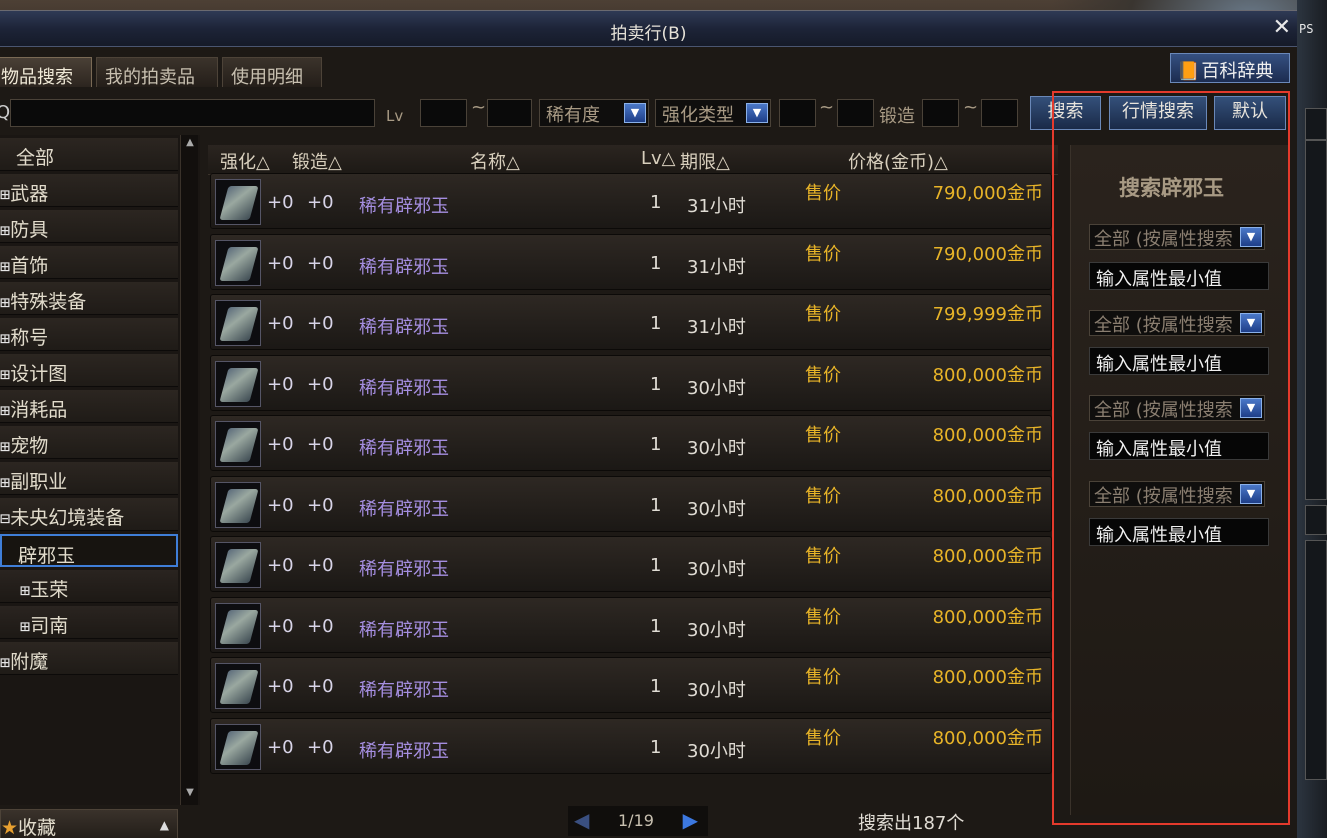  Describe the element at coordinates (89, 406) in the screenshot. I see `category-item-consumable: ⊞消耗品` at that location.